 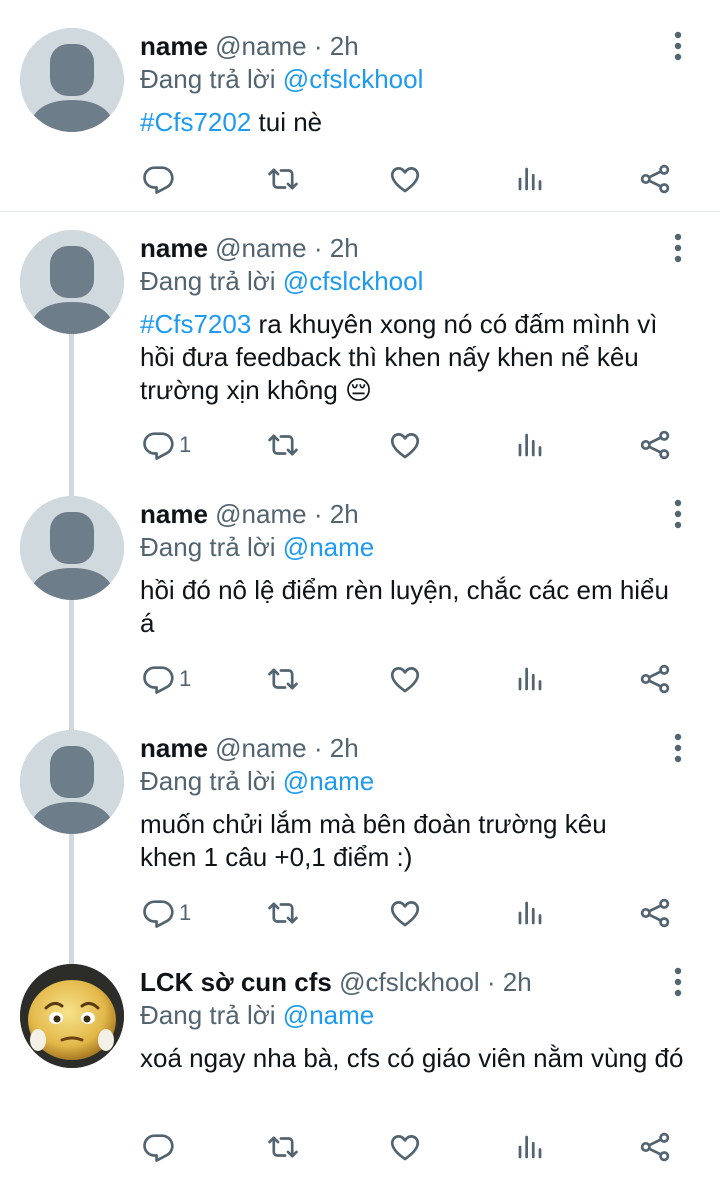 What do you see at coordinates (420, 122) in the screenshot?
I see `tweet-text: #Cfs7202 tui nè` at bounding box center [420, 122].